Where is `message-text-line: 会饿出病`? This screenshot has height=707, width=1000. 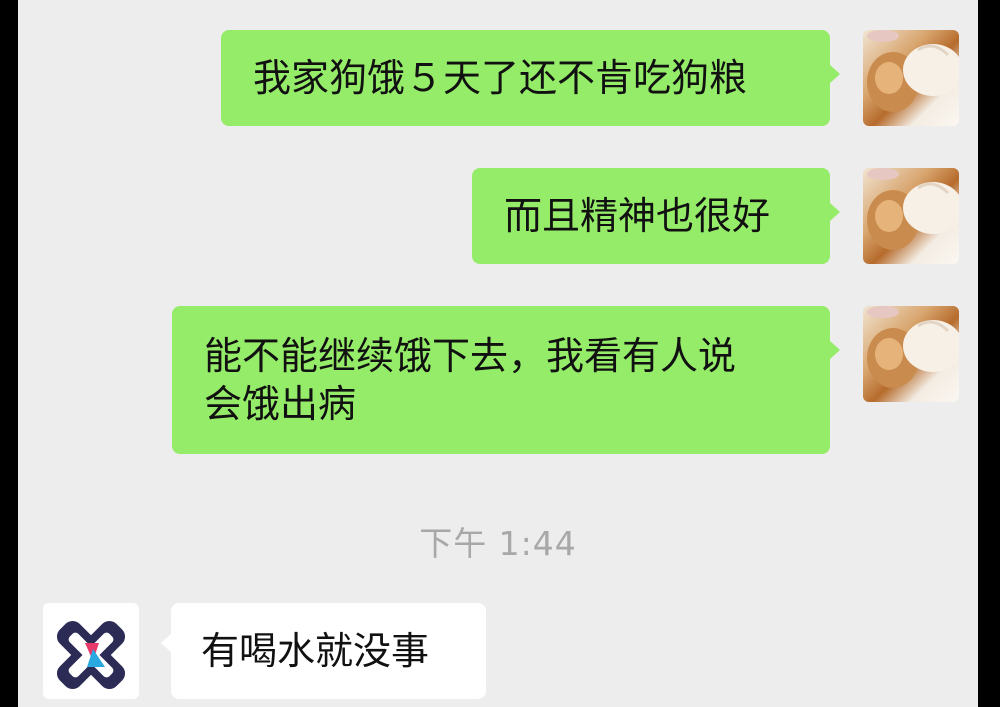 message-text-line: 会饿出病 is located at coordinates (280, 404).